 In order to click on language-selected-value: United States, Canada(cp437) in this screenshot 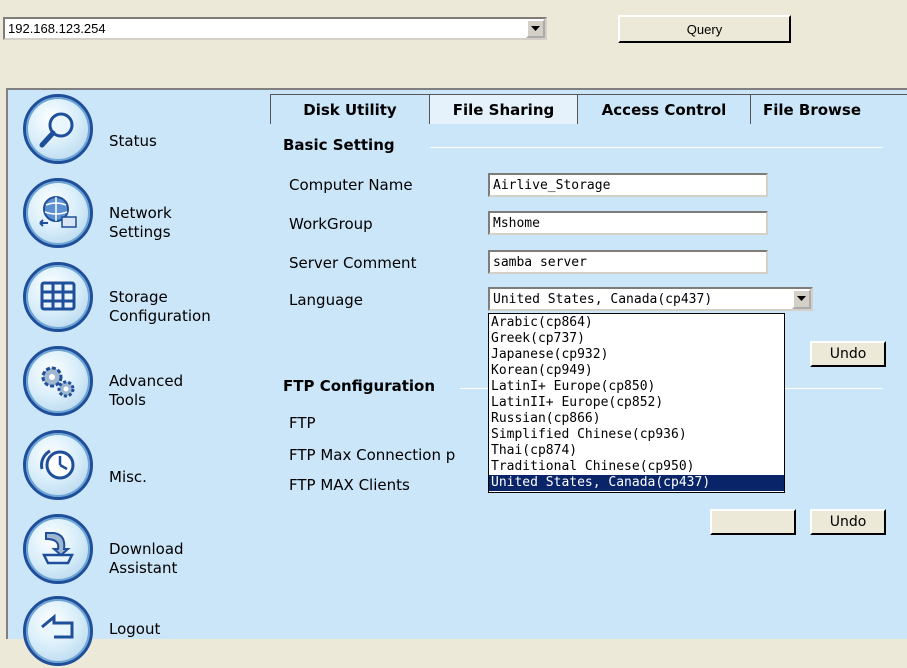, I will do `click(603, 299)`.